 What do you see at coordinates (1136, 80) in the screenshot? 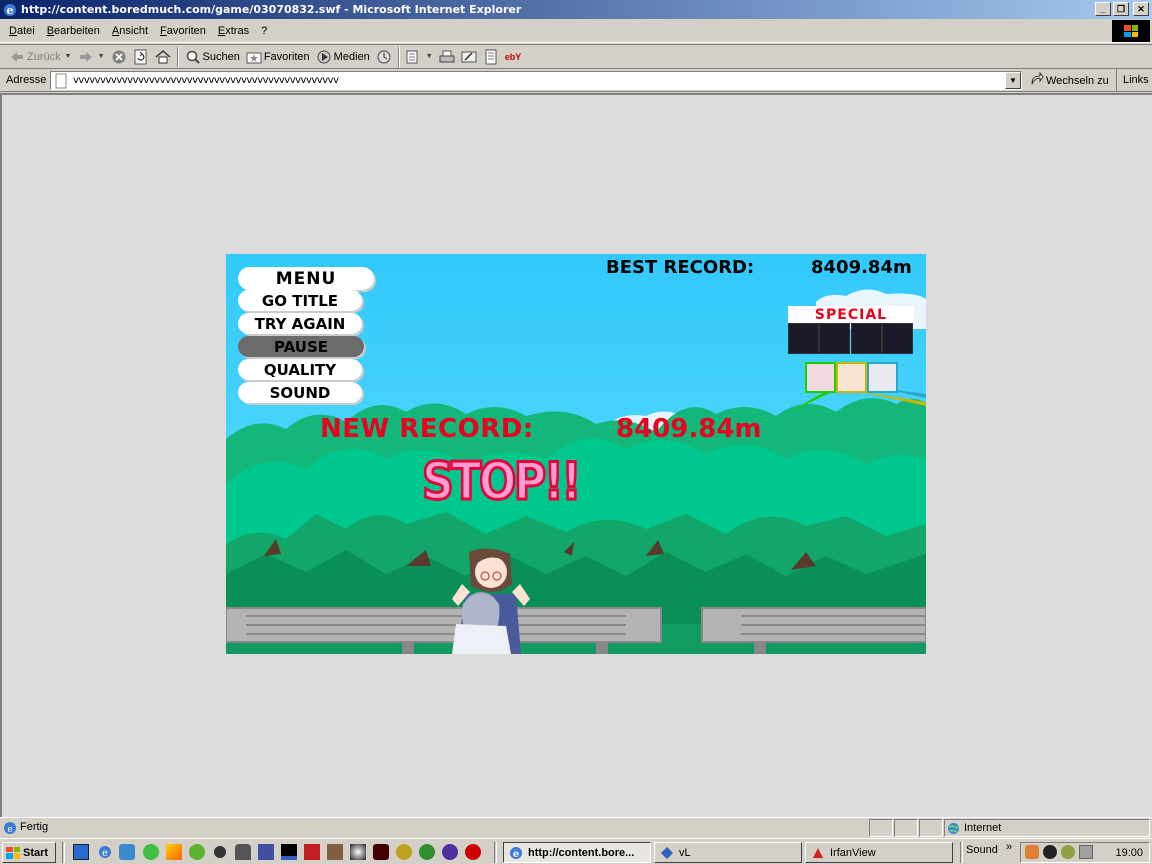
I see `links-label: Links` at bounding box center [1136, 80].